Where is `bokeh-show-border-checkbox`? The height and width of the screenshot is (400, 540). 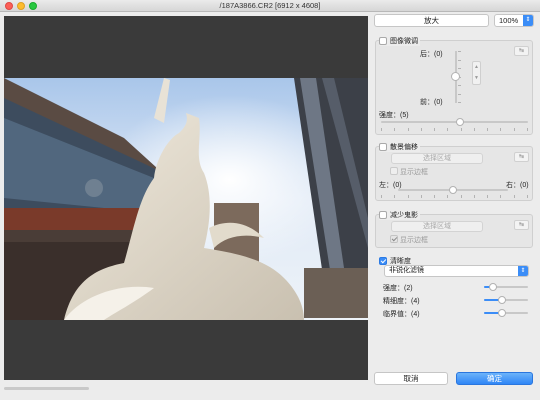 bokeh-show-border-checkbox is located at coordinates (394, 171).